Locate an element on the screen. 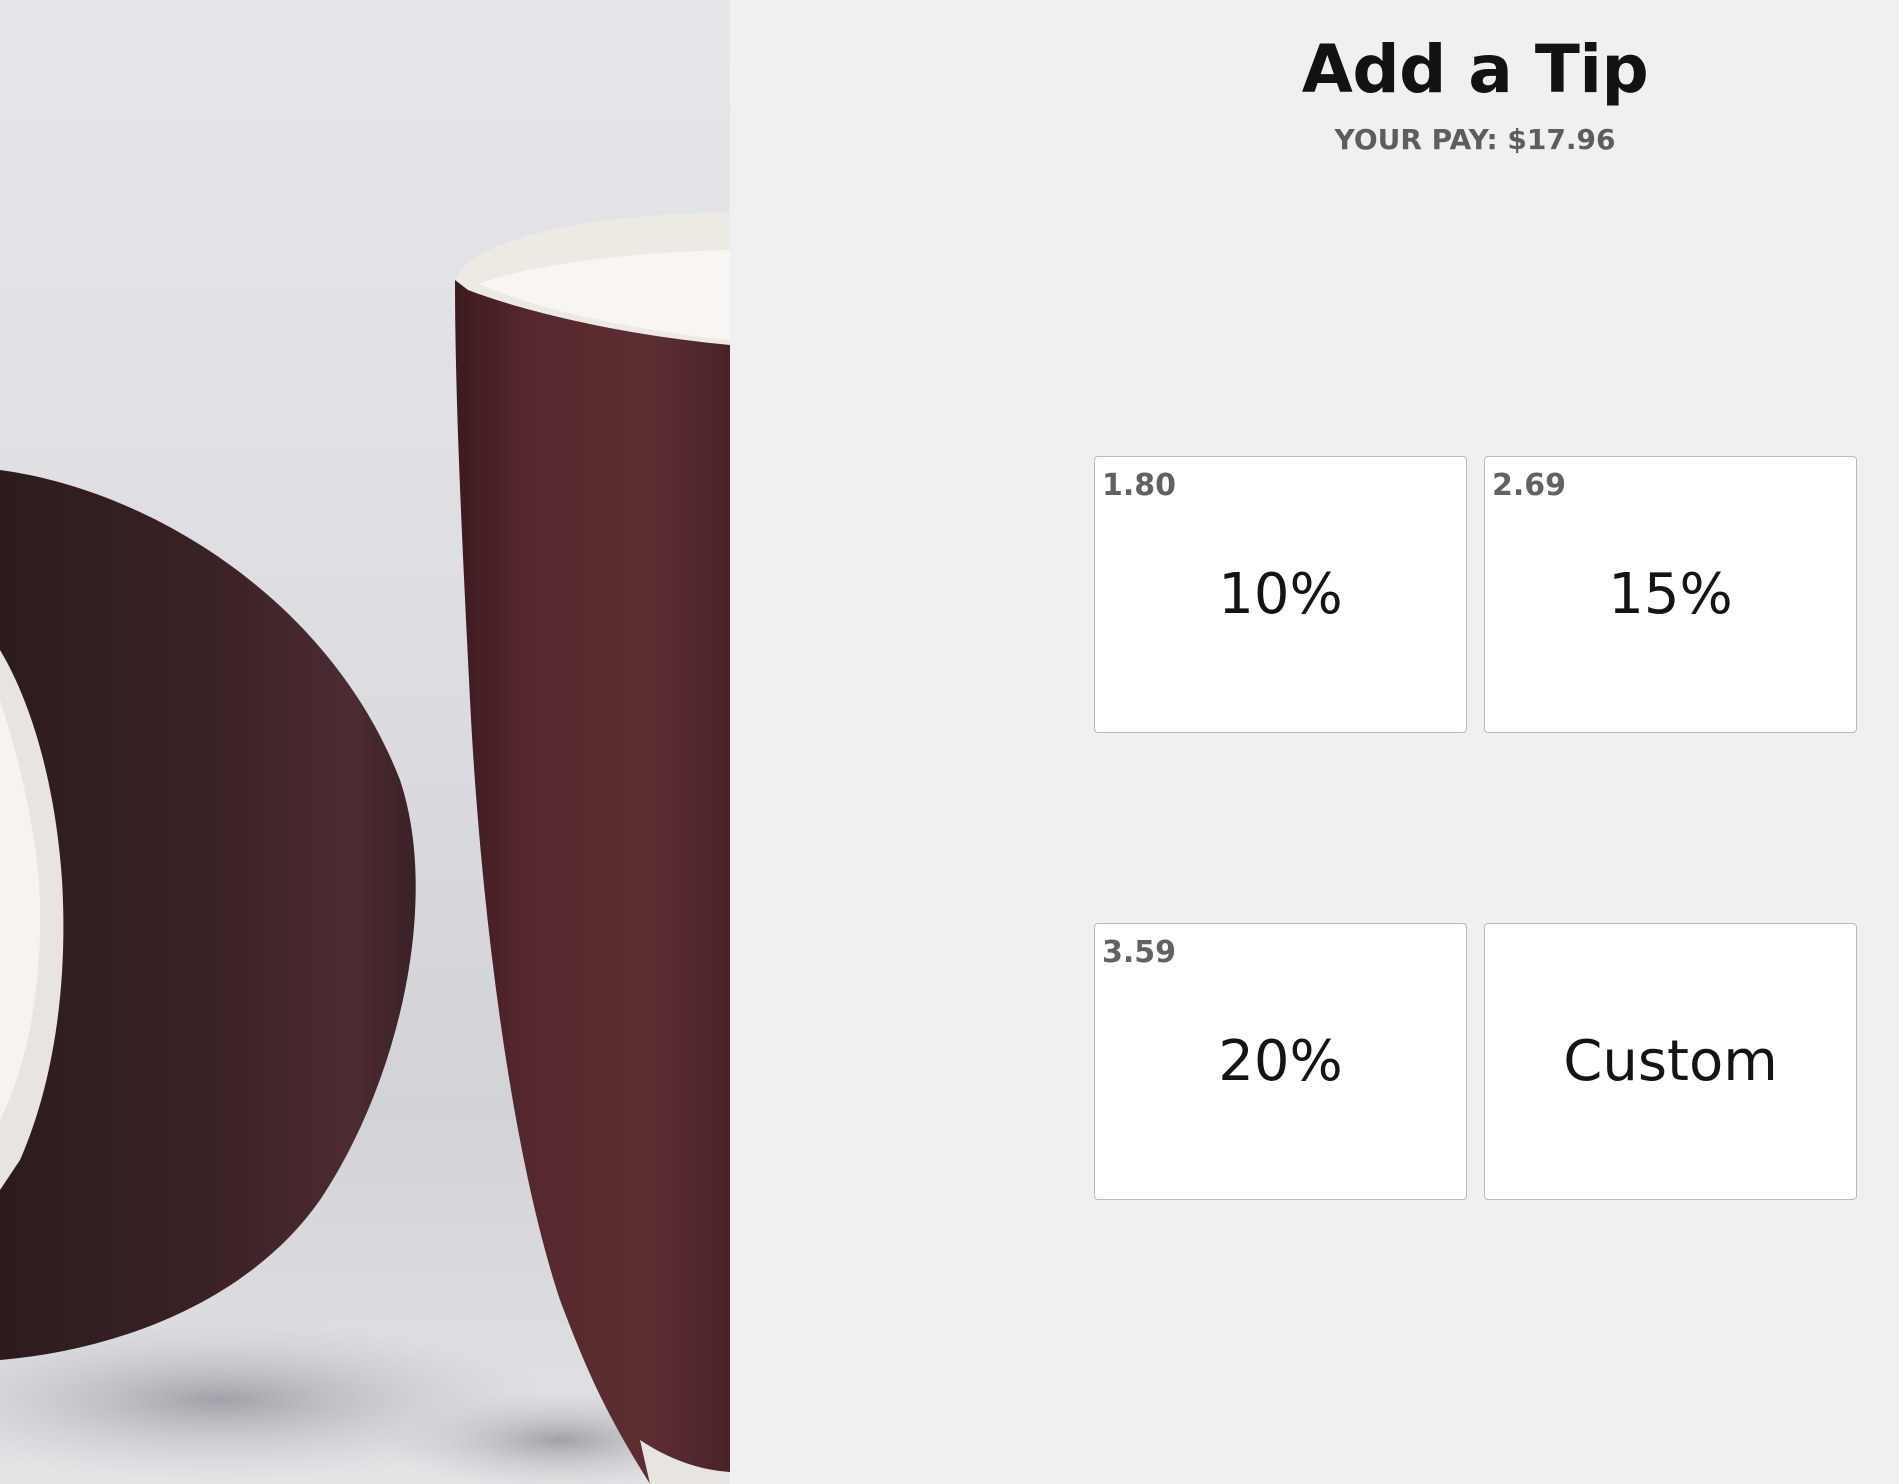 This screenshot has width=1899, height=1484. custom-tip-label: Custom is located at coordinates (1670, 1061).